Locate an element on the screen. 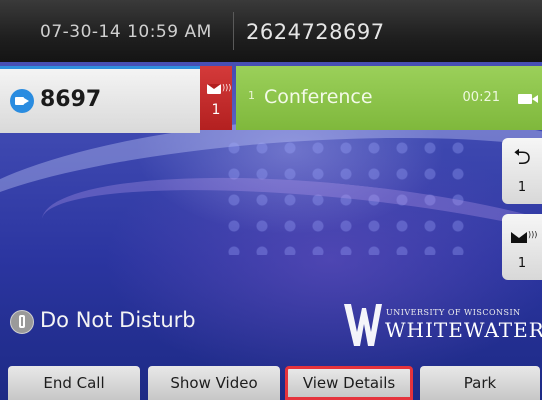 This screenshot has height=400, width=542. call-label: Conference is located at coordinates (318, 97).